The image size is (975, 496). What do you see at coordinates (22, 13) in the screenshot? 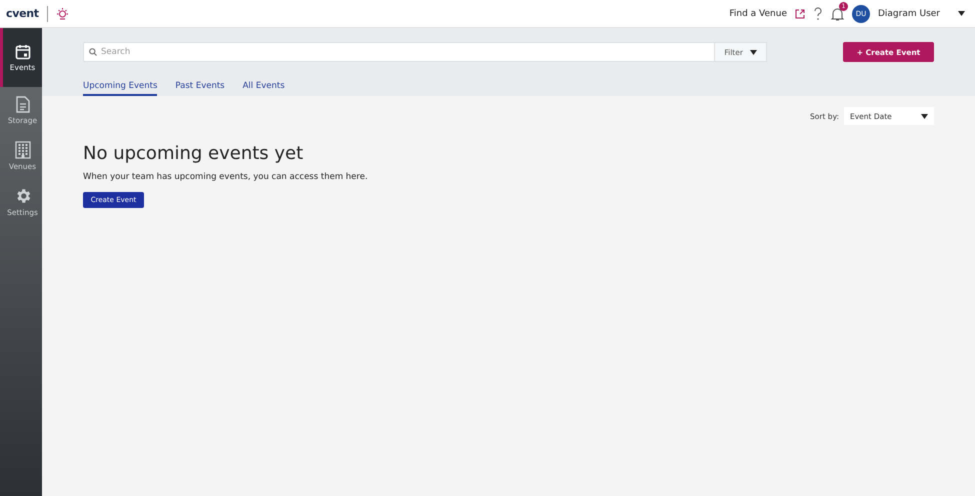
I see `logo: cvent` at bounding box center [22, 13].